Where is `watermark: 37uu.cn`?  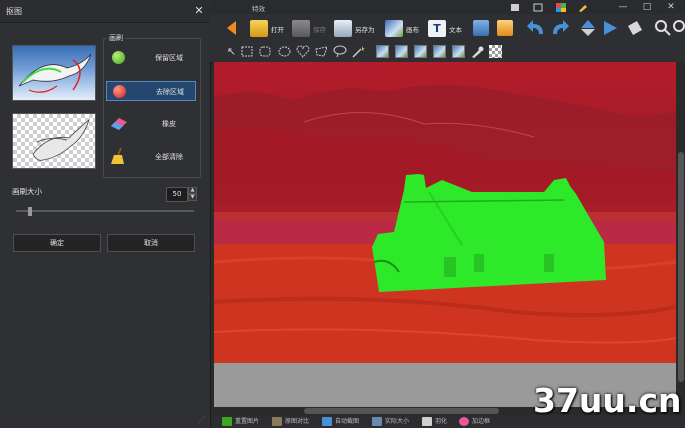 watermark: 37uu.cn is located at coordinates (607, 400).